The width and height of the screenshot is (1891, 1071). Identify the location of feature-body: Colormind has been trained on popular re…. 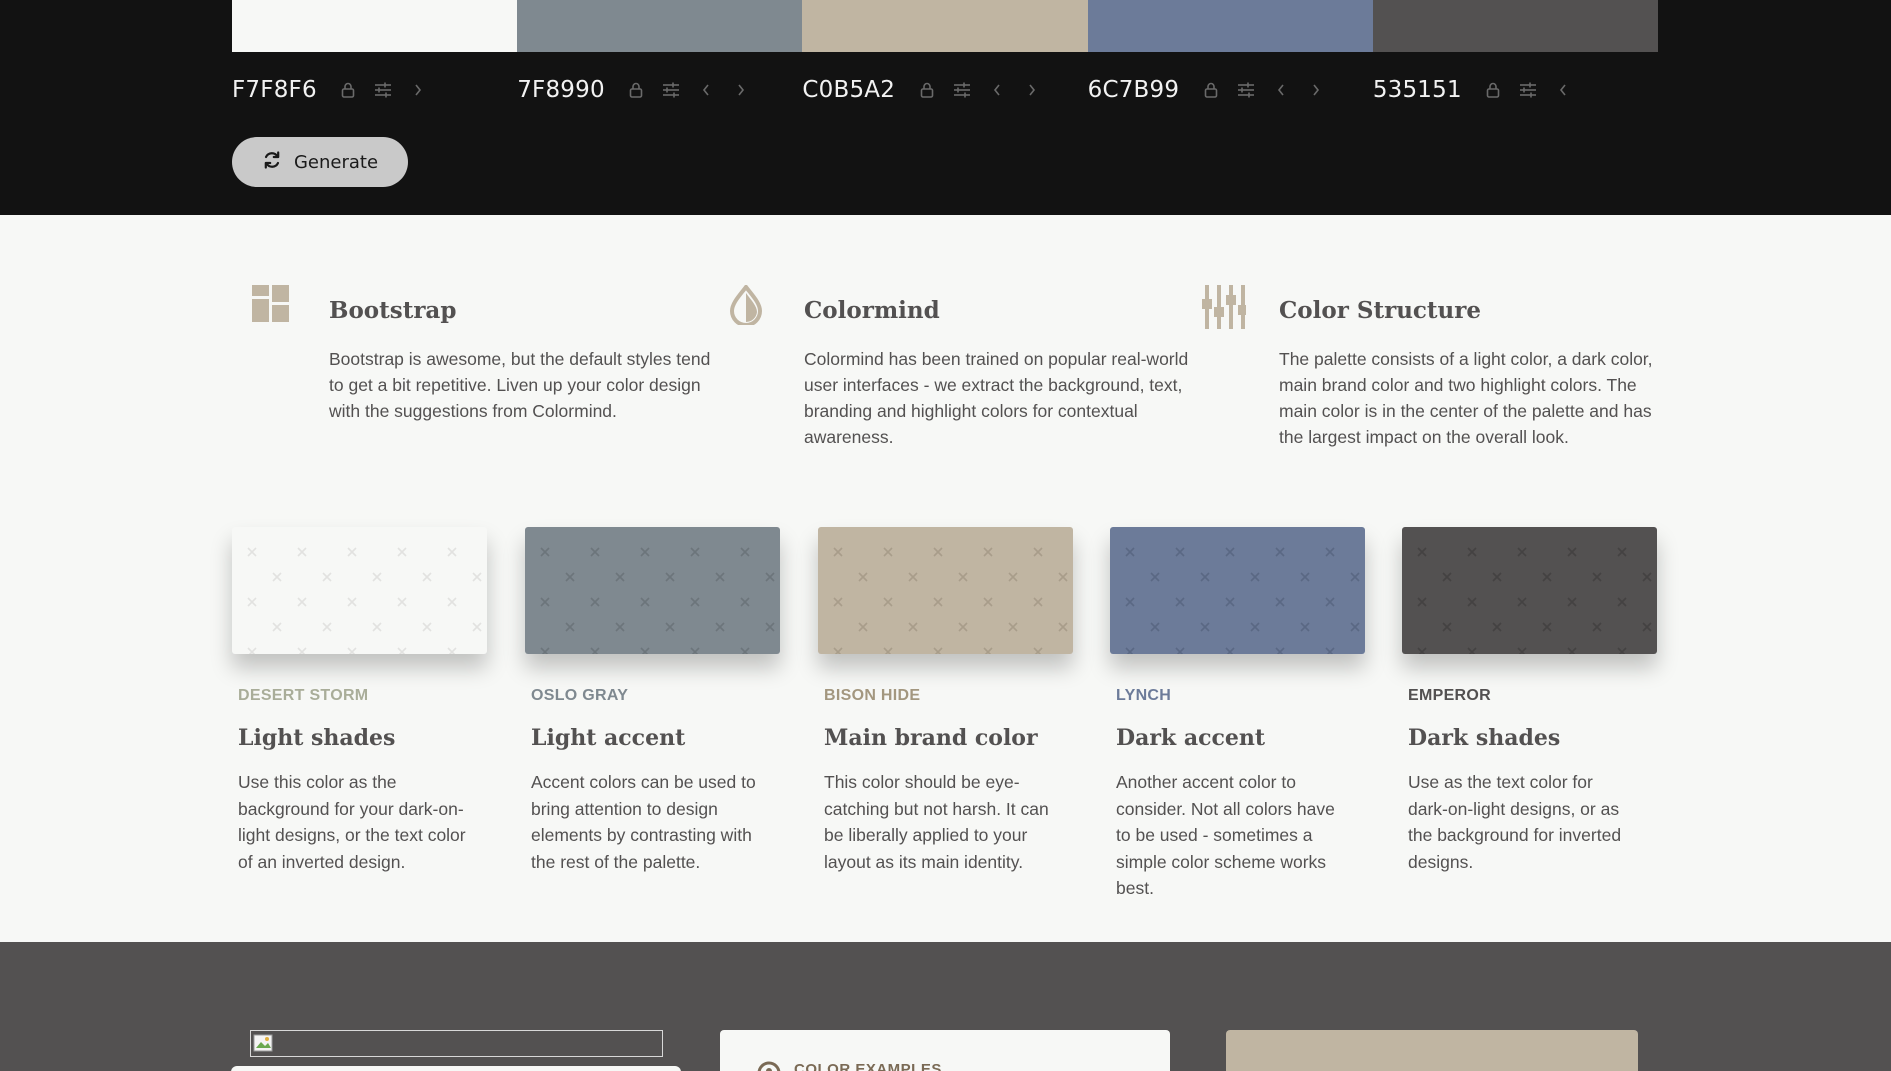
(996, 398).